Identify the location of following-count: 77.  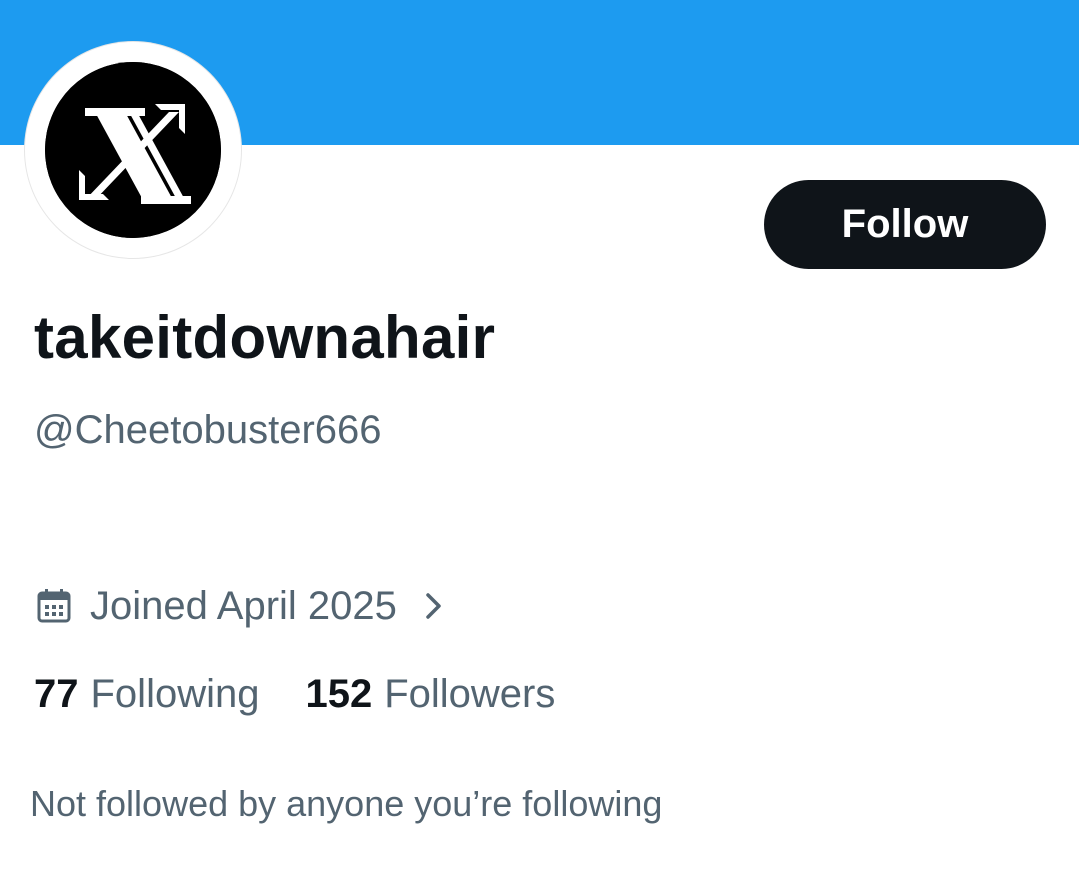
(56, 693).